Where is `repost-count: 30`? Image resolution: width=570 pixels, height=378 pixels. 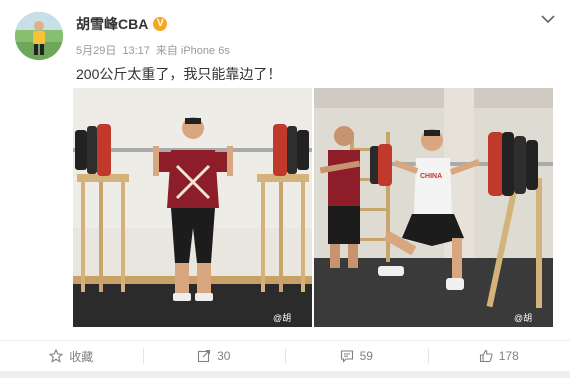 repost-count: 30 is located at coordinates (224, 356).